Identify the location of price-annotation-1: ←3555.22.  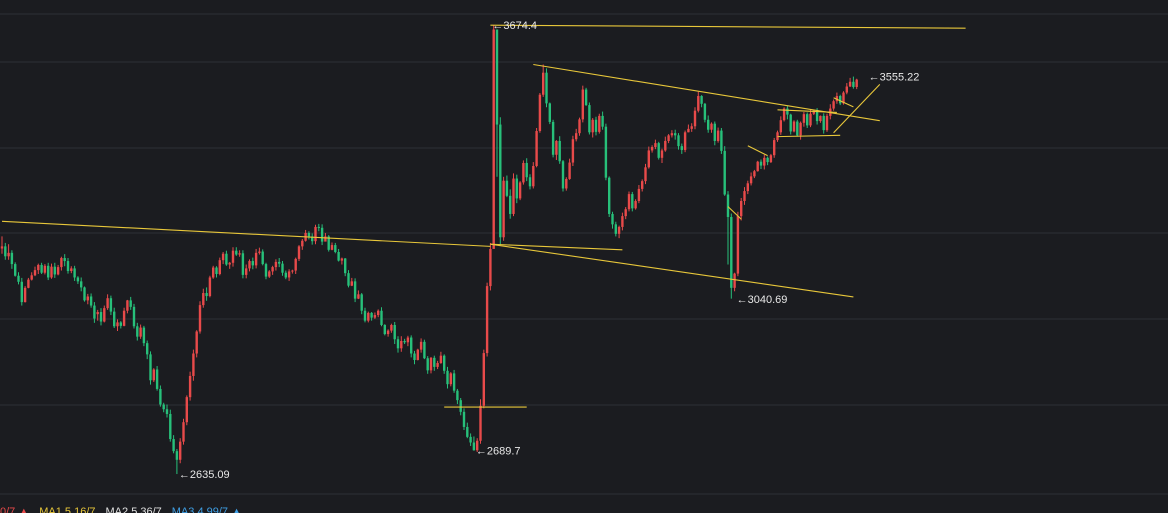
(894, 77).